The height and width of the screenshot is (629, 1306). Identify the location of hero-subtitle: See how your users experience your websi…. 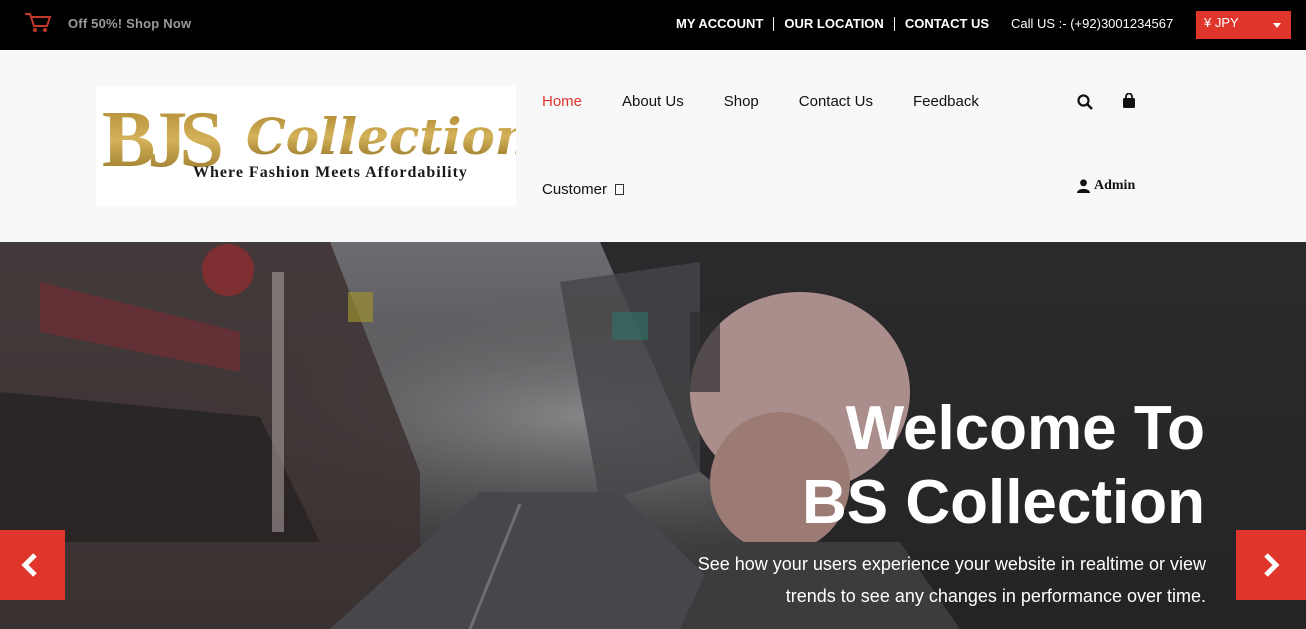
(926, 580).